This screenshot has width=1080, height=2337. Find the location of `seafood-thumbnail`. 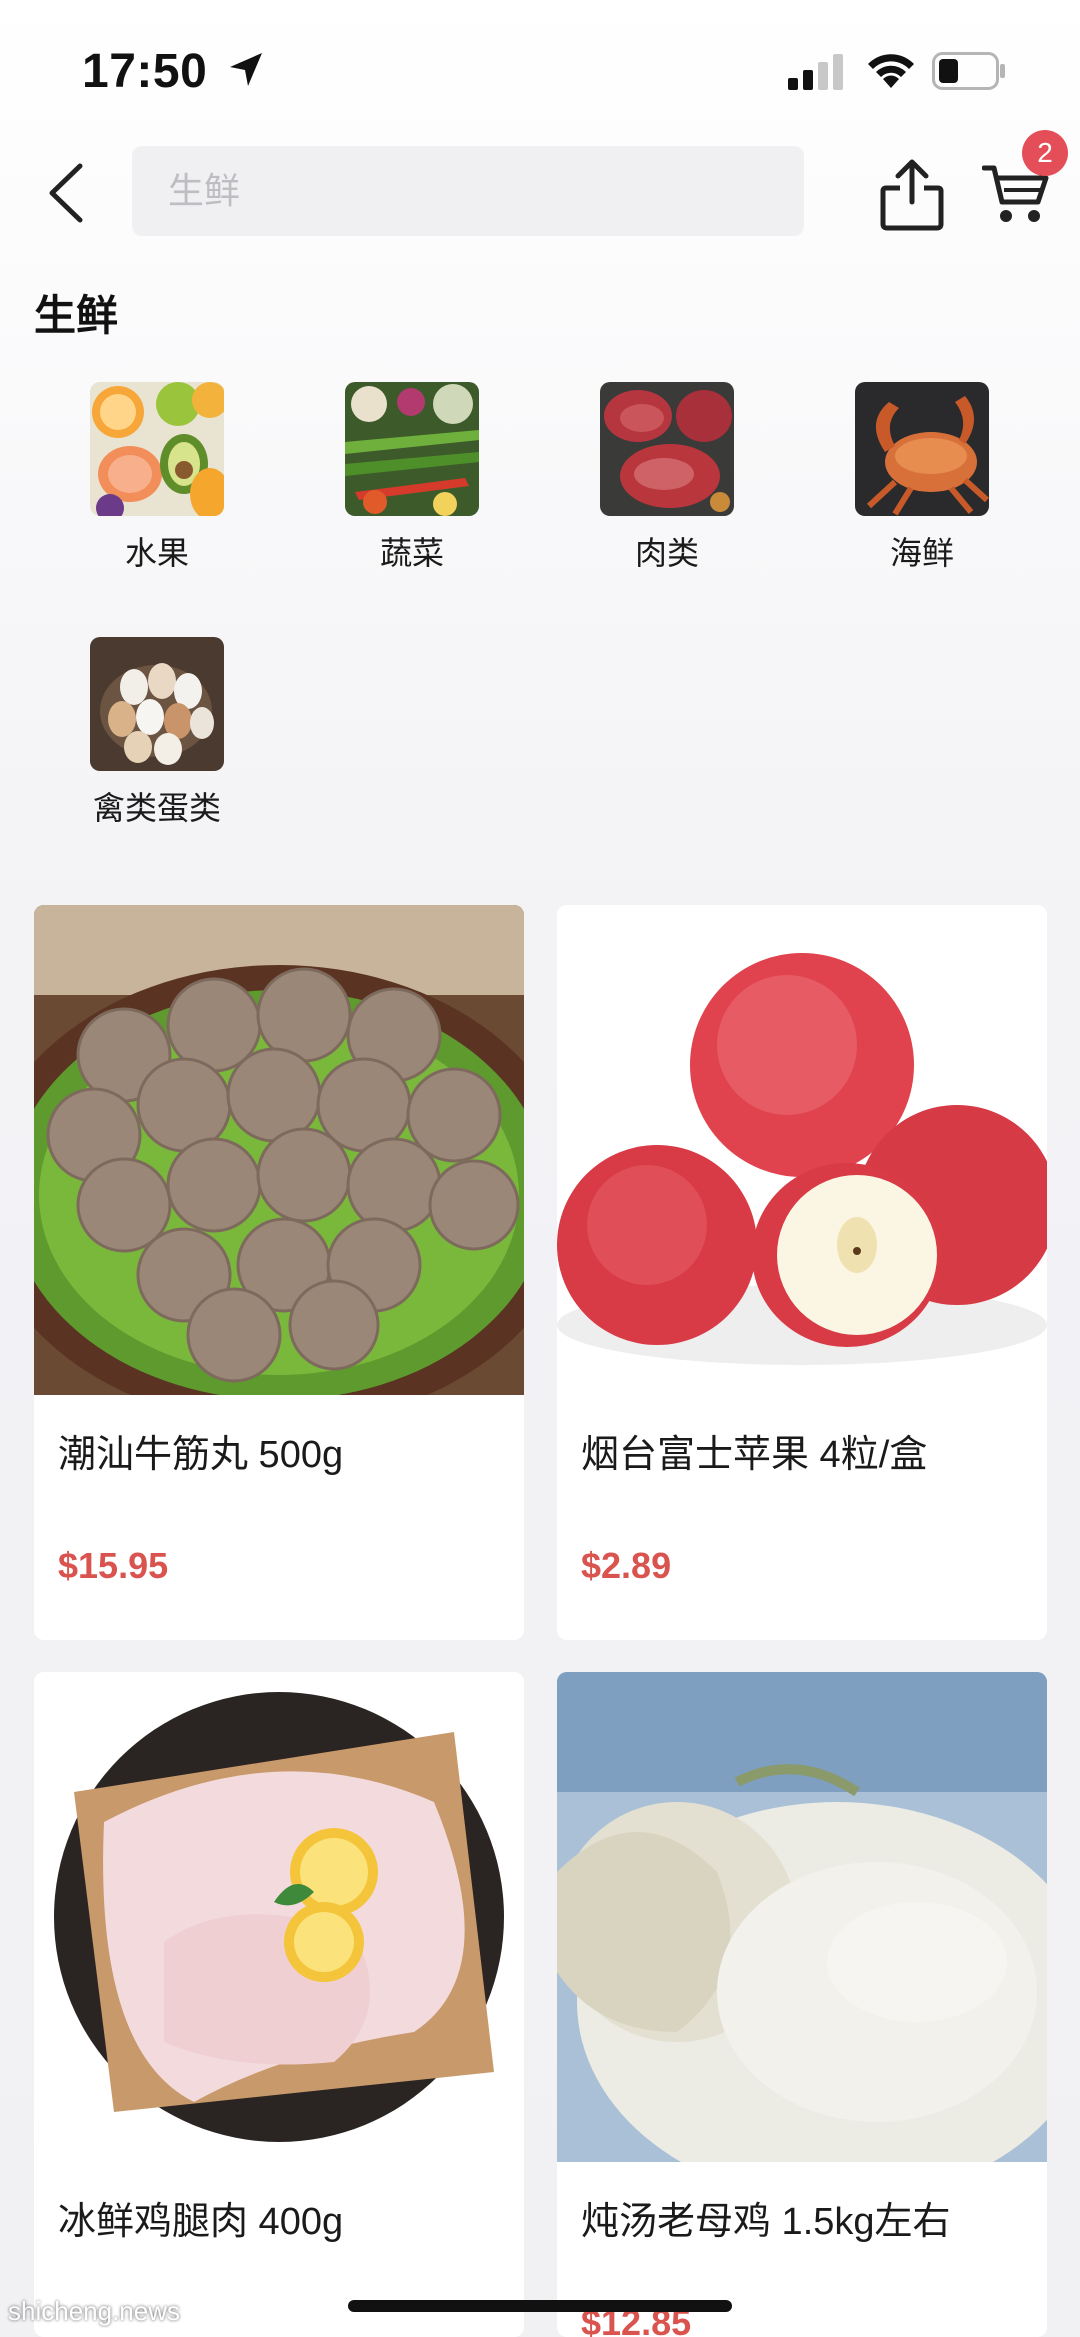

seafood-thumbnail is located at coordinates (922, 449).